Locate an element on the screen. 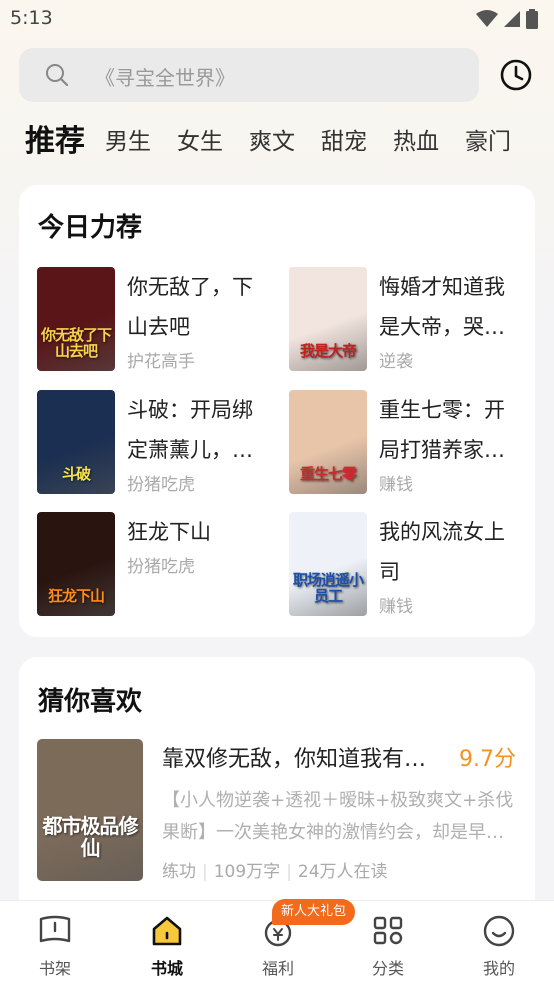  category-tabs: 推荐 男生 女生 爽文 甜宠 热血 豪门 is located at coordinates (289, 142).